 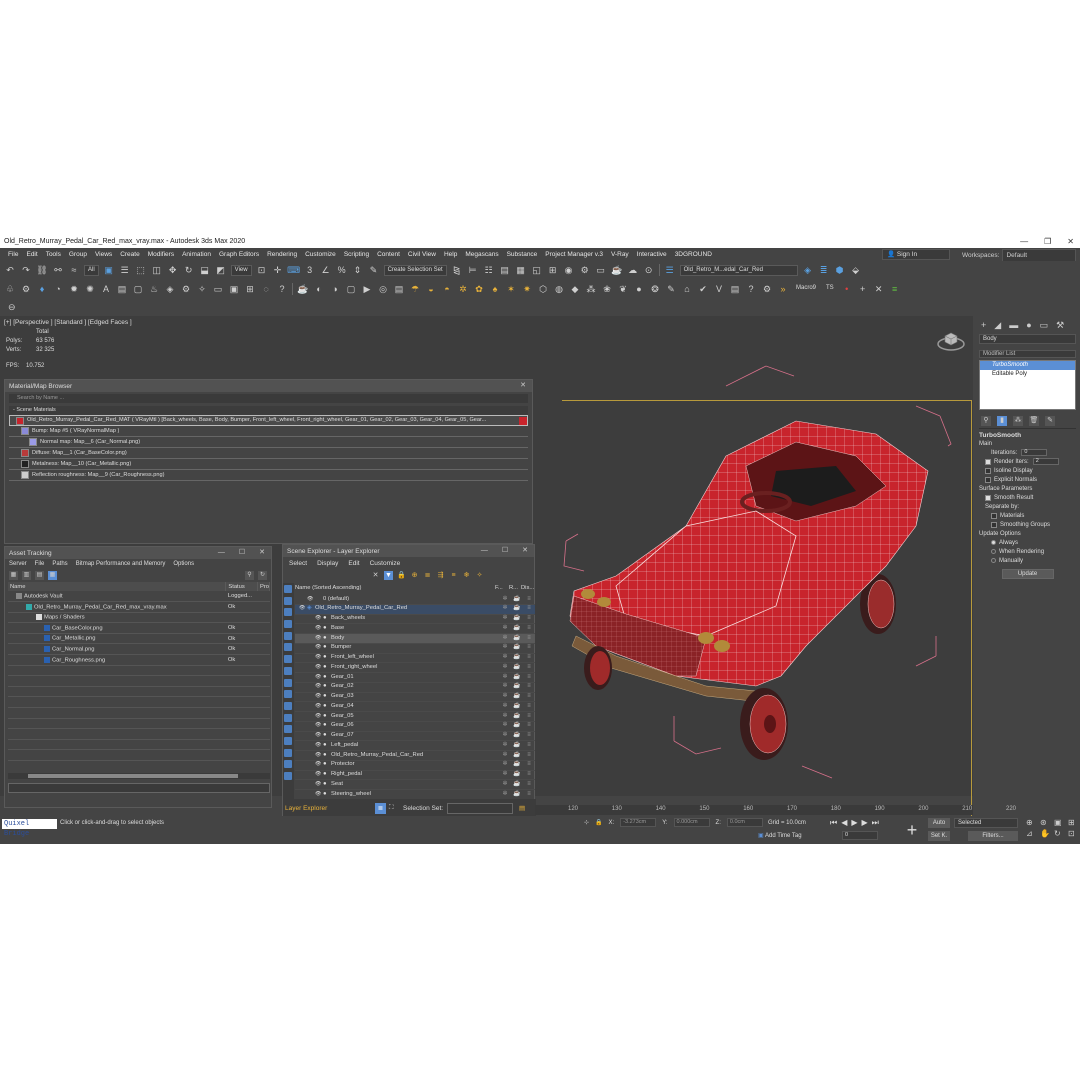 What do you see at coordinates (241, 270) in the screenshot?
I see `reference-coord-dropdown: View` at bounding box center [241, 270].